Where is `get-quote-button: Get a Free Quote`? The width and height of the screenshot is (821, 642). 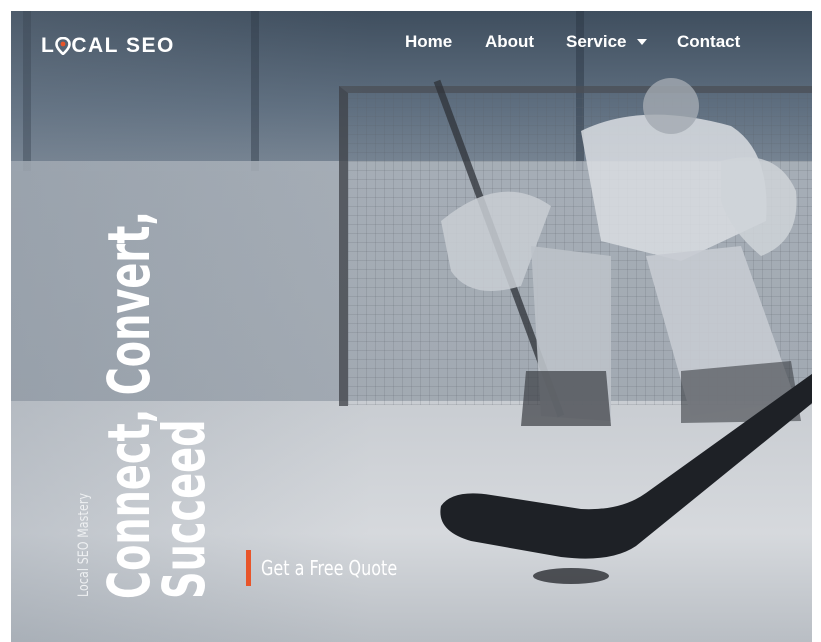 get-quote-button: Get a Free Quote is located at coordinates (338, 568).